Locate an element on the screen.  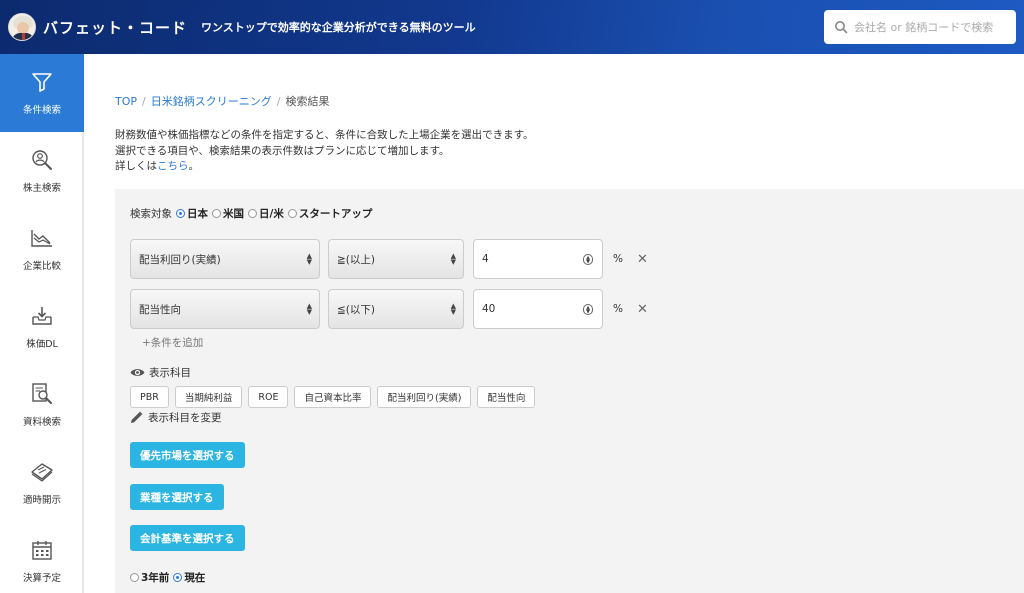
details-link: こちら is located at coordinates (173, 166).